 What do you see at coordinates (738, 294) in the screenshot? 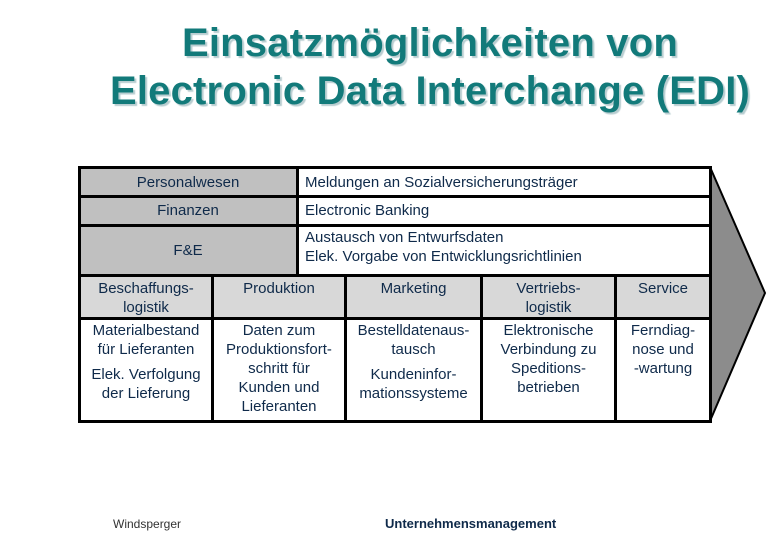
I see `arrow-head-shape` at bounding box center [738, 294].